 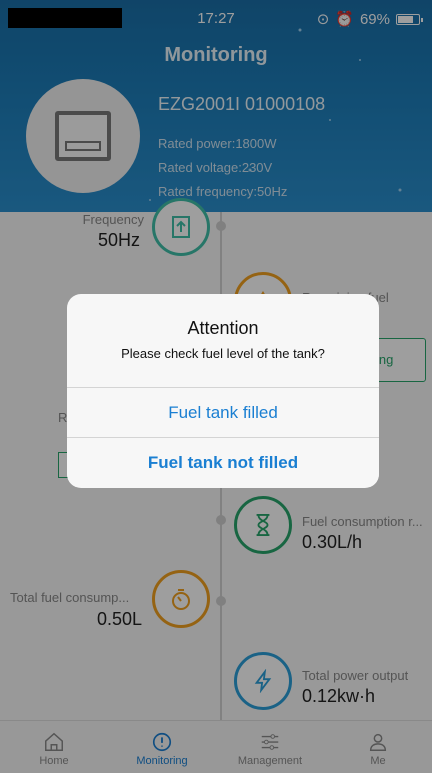 I want to click on dialog-message: Please check fuel level of the tank?, so click(x=223, y=353).